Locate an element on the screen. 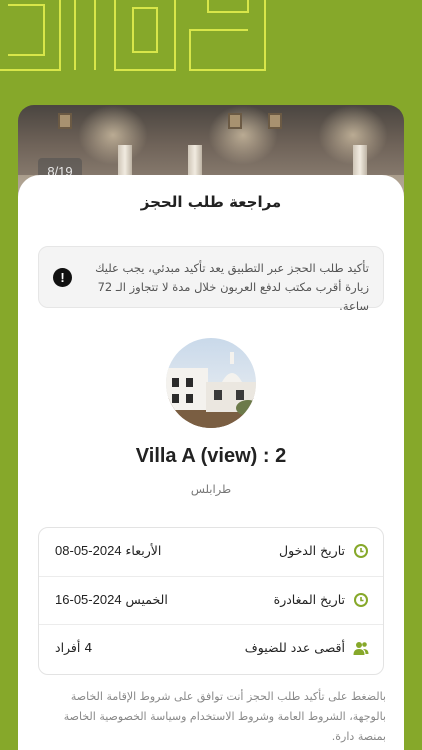  check-in-row: تاريخ الدخول الأربعاء 2024-05-08 is located at coordinates (211, 552).